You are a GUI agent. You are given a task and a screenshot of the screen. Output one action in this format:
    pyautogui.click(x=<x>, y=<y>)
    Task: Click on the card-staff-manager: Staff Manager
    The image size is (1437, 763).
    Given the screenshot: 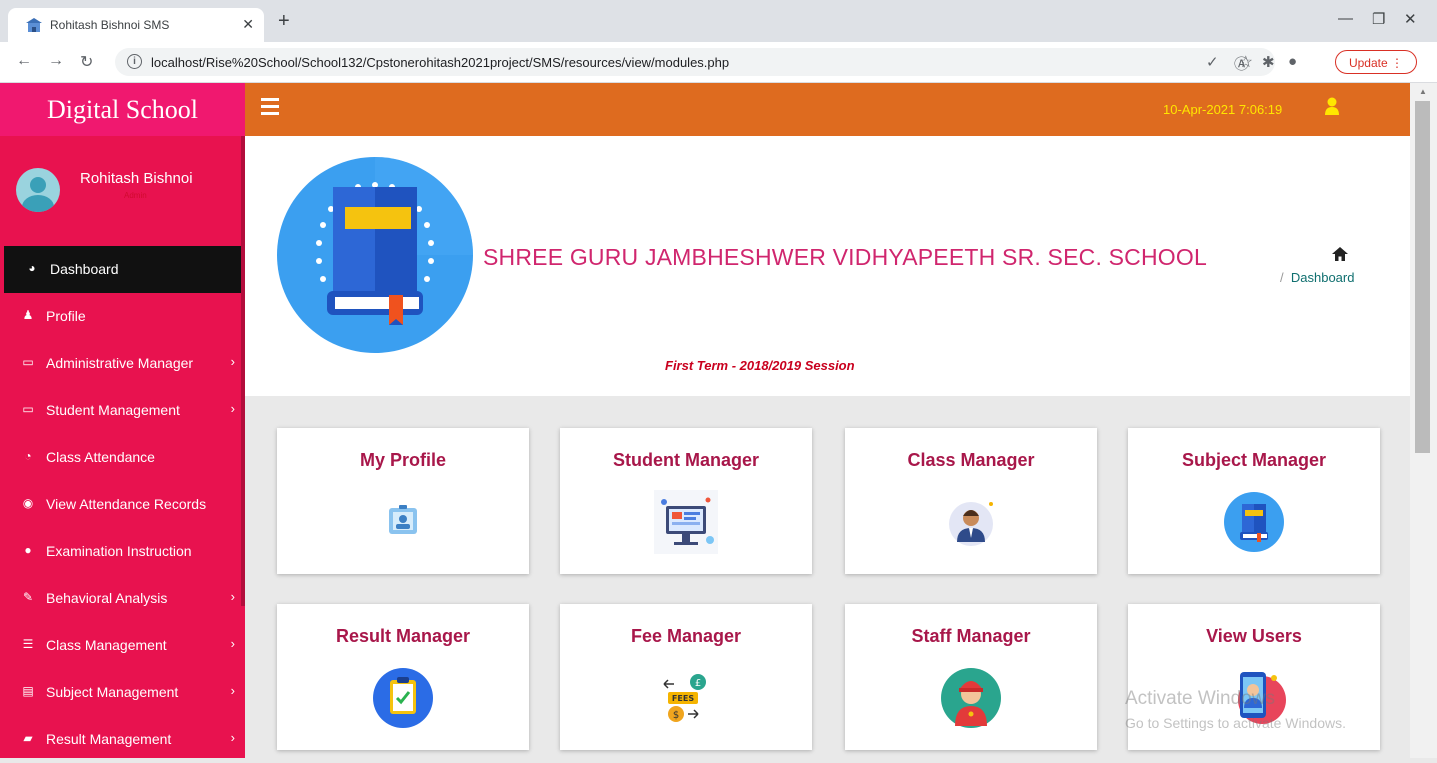 What is the action you would take?
    pyautogui.click(x=971, y=677)
    